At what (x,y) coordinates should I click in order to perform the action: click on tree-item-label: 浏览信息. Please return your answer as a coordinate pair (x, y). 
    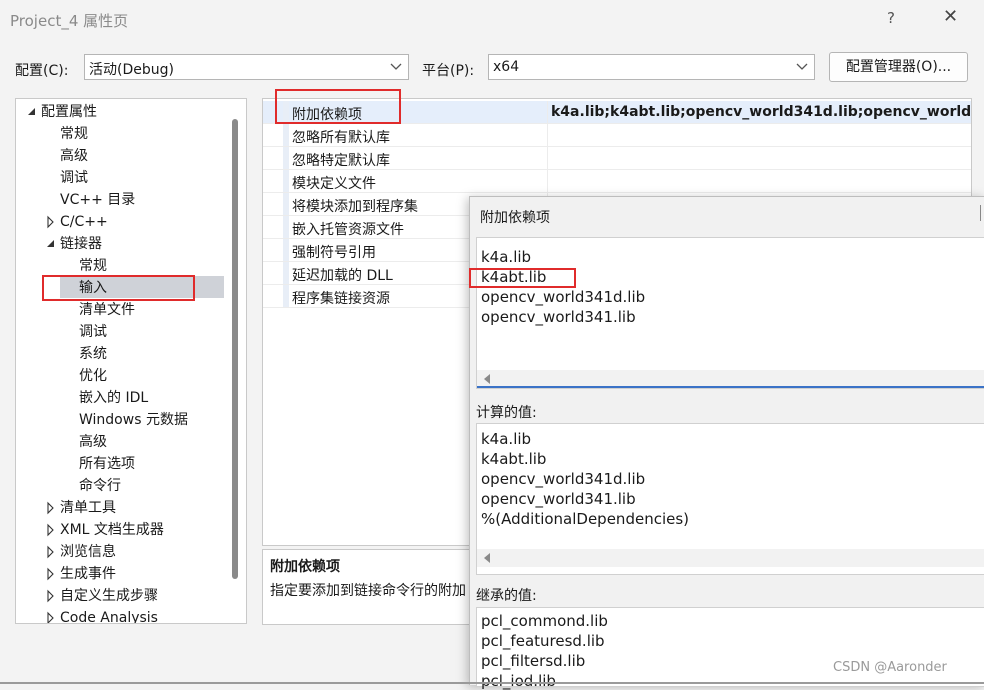
    Looking at the image, I should click on (88, 552).